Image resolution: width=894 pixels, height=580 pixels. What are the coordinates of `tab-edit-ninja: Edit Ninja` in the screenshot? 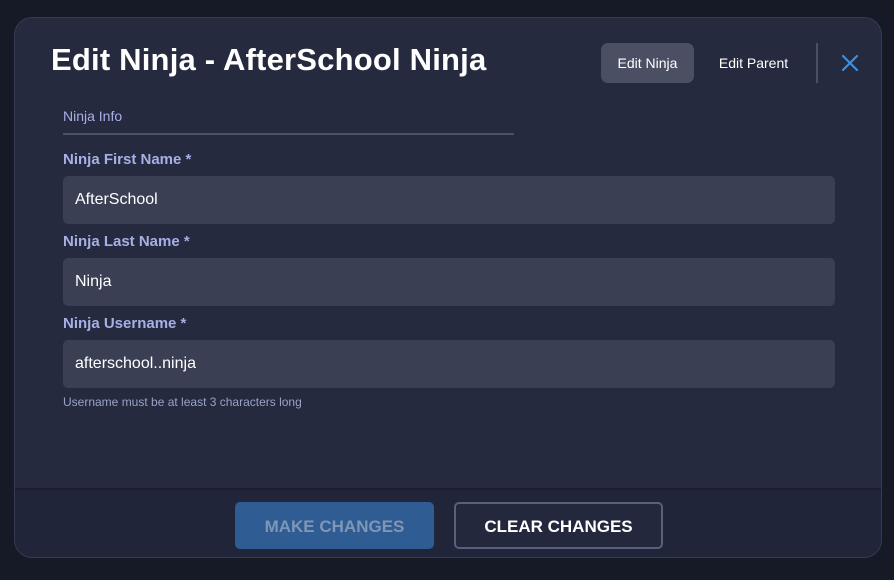 It's located at (647, 63).